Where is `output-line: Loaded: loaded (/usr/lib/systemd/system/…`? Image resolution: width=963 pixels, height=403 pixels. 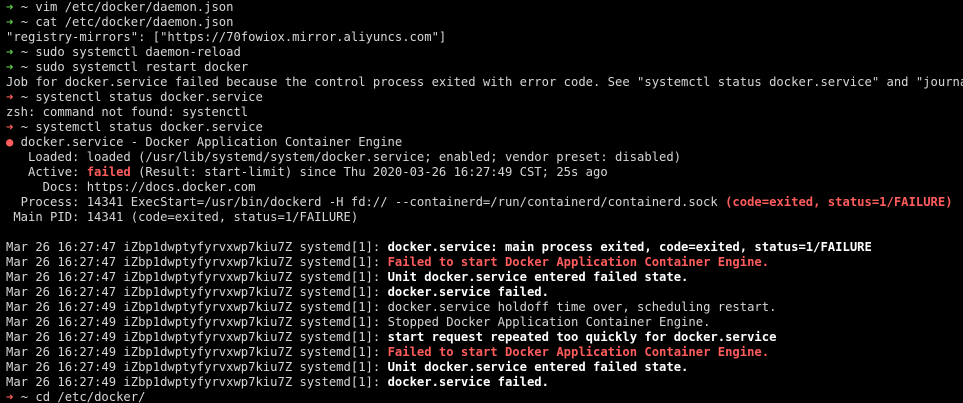
output-line: Loaded: loaded (/usr/lib/systemd/system/… is located at coordinates (344, 157).